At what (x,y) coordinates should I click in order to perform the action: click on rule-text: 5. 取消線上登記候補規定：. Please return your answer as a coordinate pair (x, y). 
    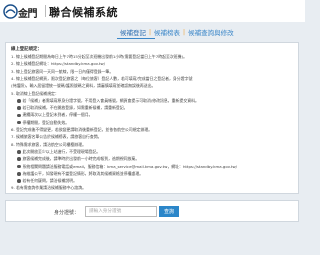
    Looking at the image, I should click on (35, 93).